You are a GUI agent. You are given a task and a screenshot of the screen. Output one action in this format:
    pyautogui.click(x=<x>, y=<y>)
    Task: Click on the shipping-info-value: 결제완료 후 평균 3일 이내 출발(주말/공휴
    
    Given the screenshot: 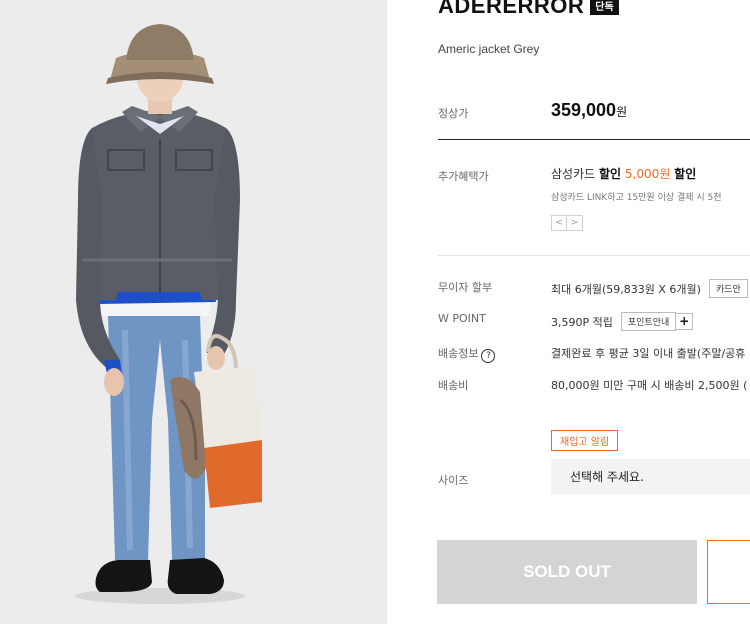 What is the action you would take?
    pyautogui.click(x=648, y=353)
    